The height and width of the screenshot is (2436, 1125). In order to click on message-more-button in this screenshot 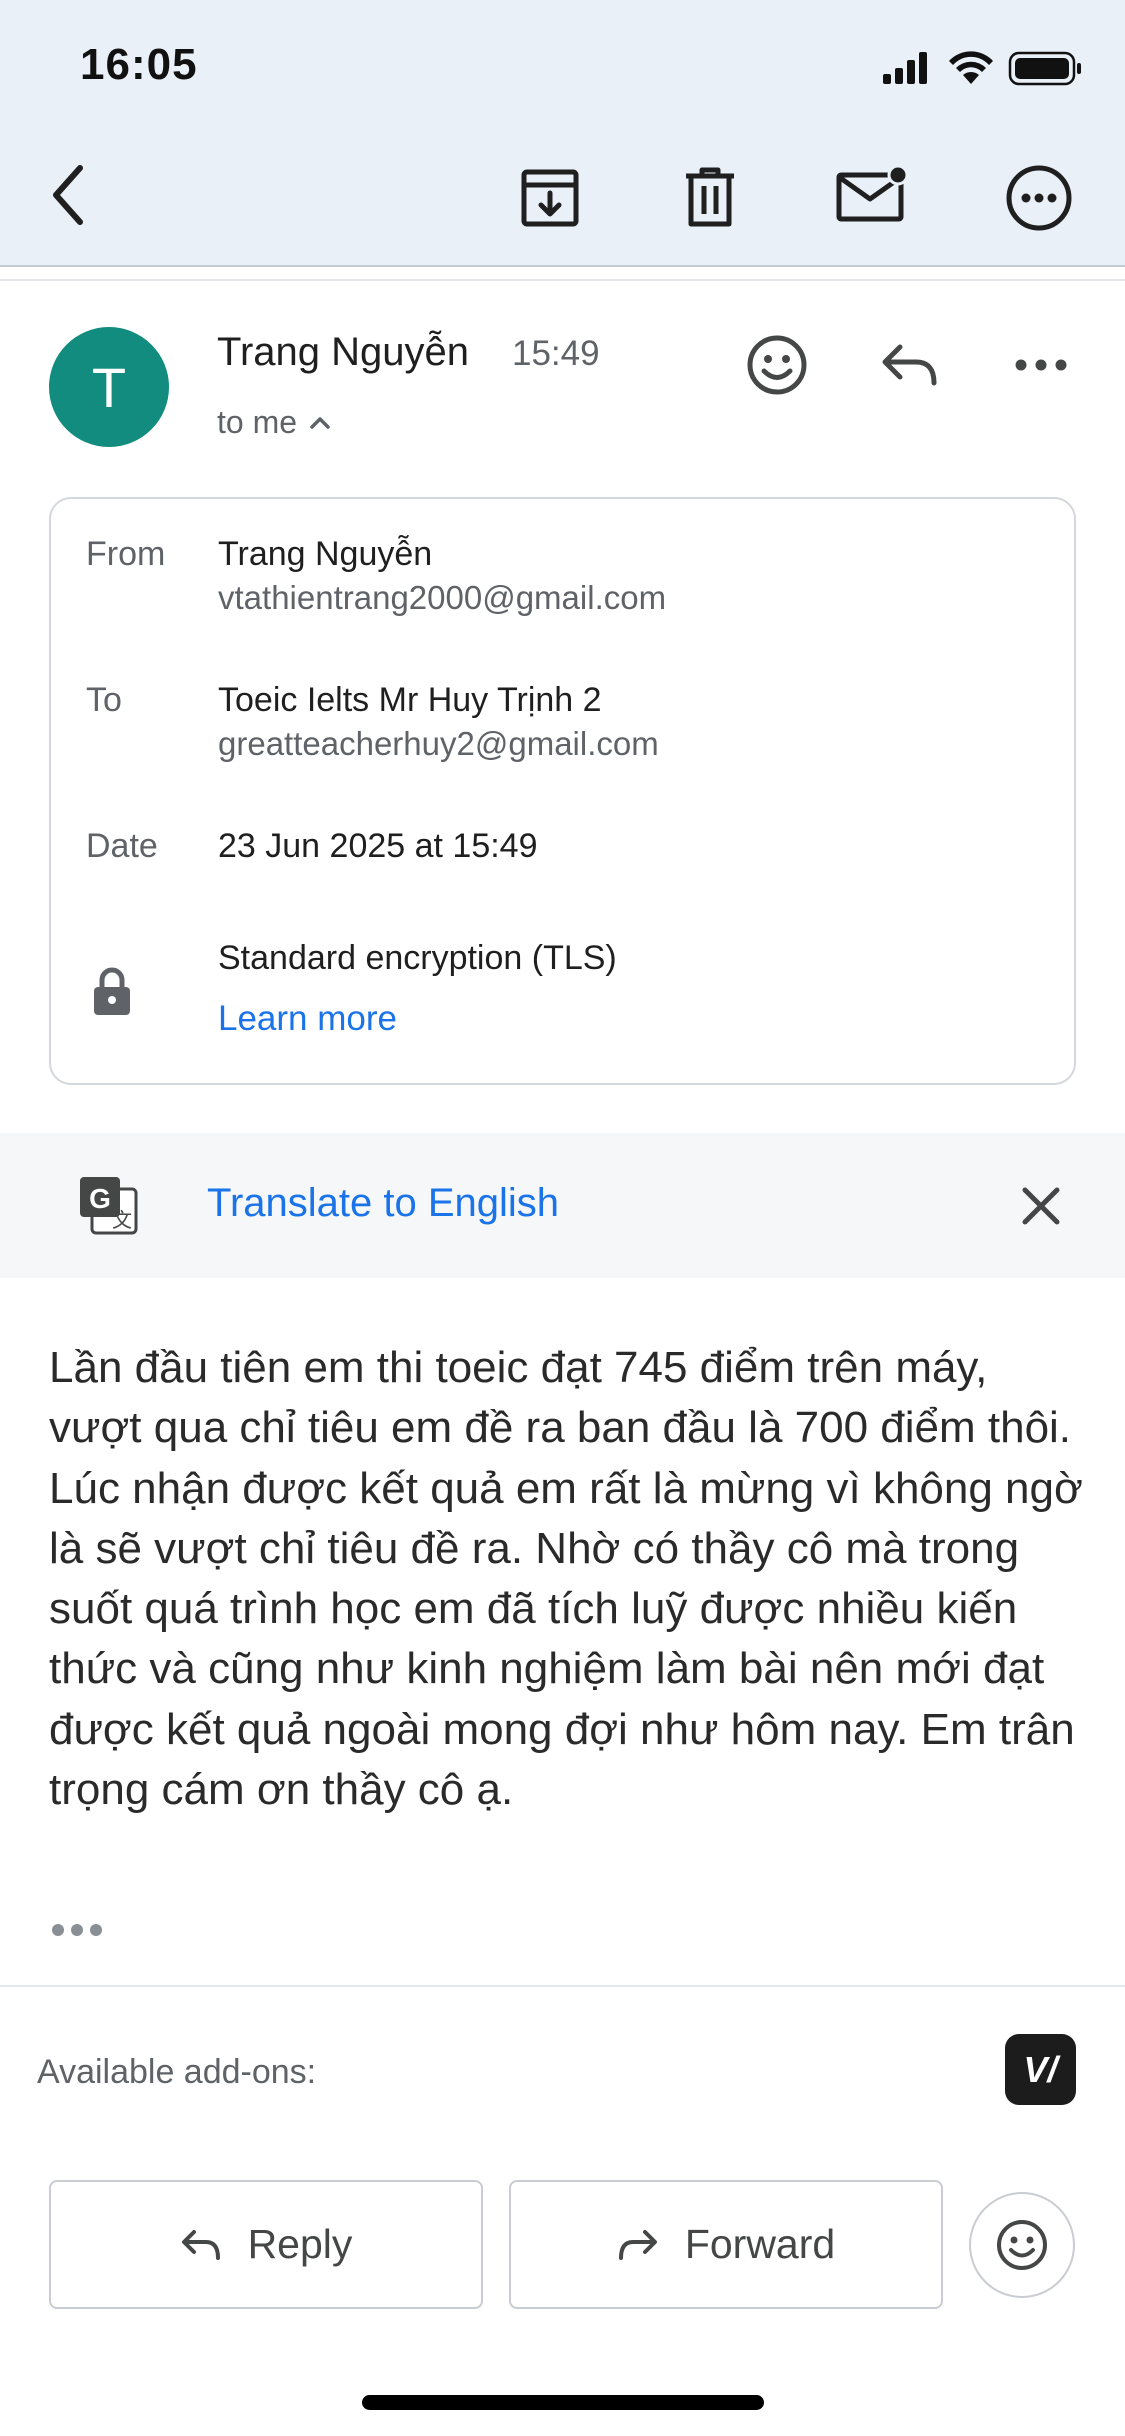, I will do `click(1041, 365)`.